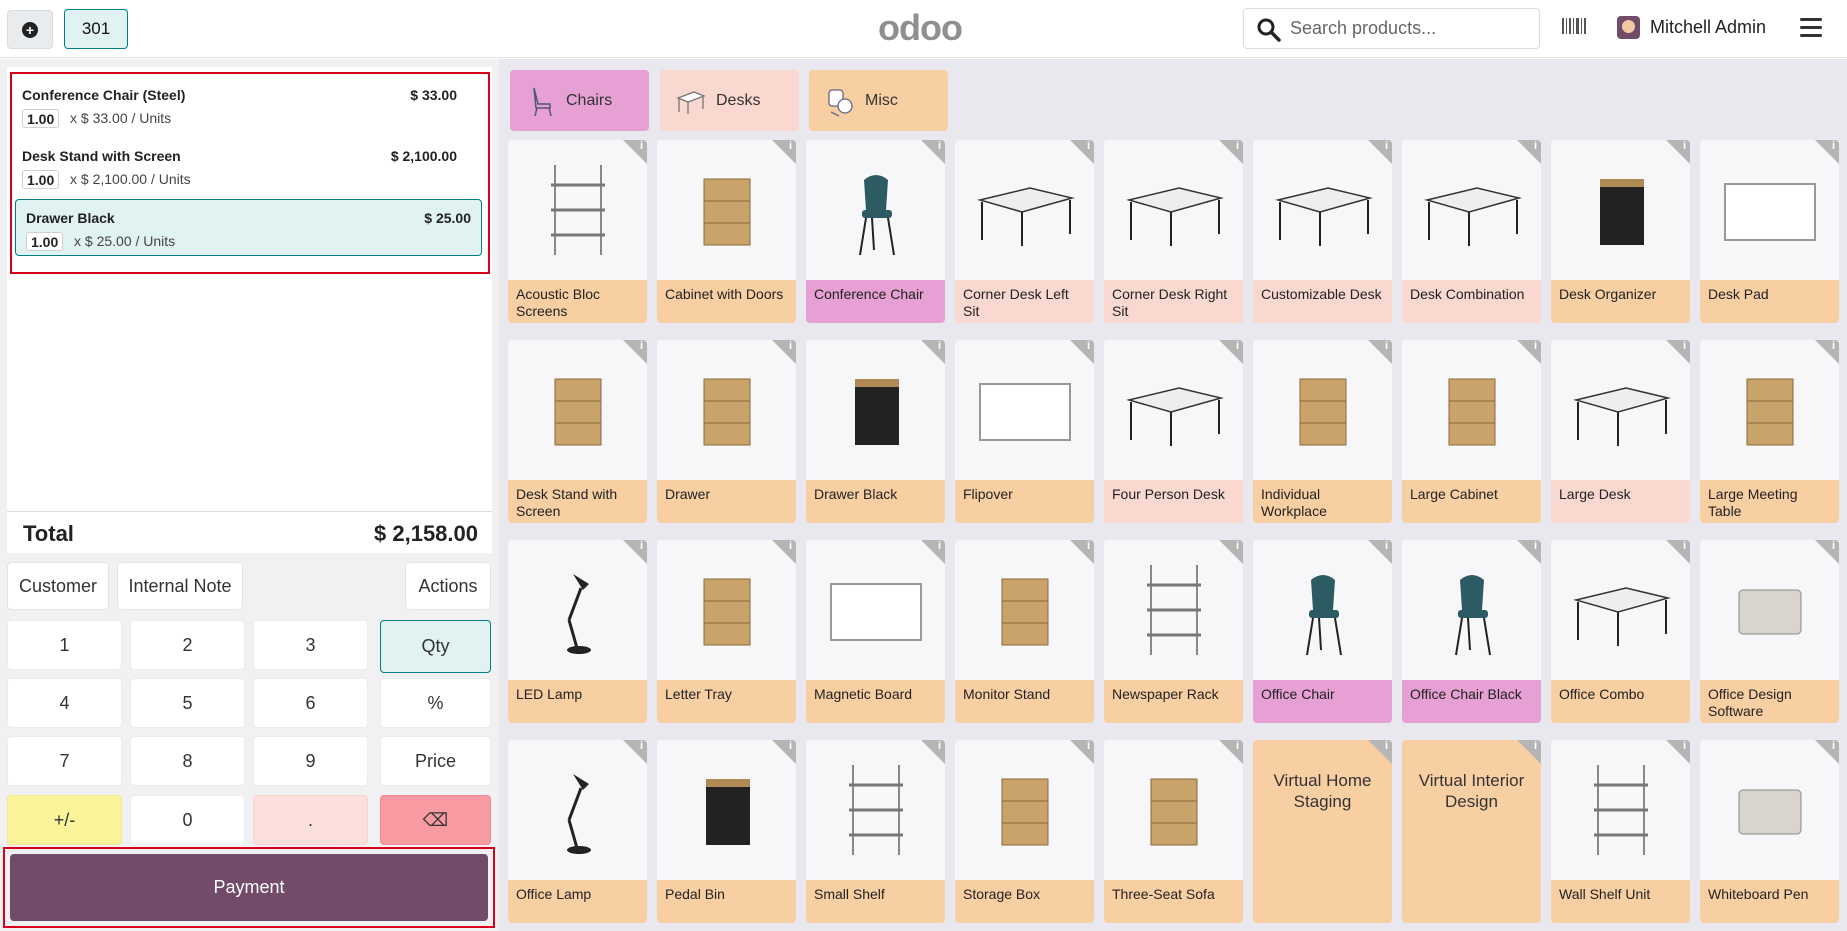 This screenshot has height=931, width=1847. What do you see at coordinates (1620, 631) in the screenshot?
I see `product-card: Office Combo` at bounding box center [1620, 631].